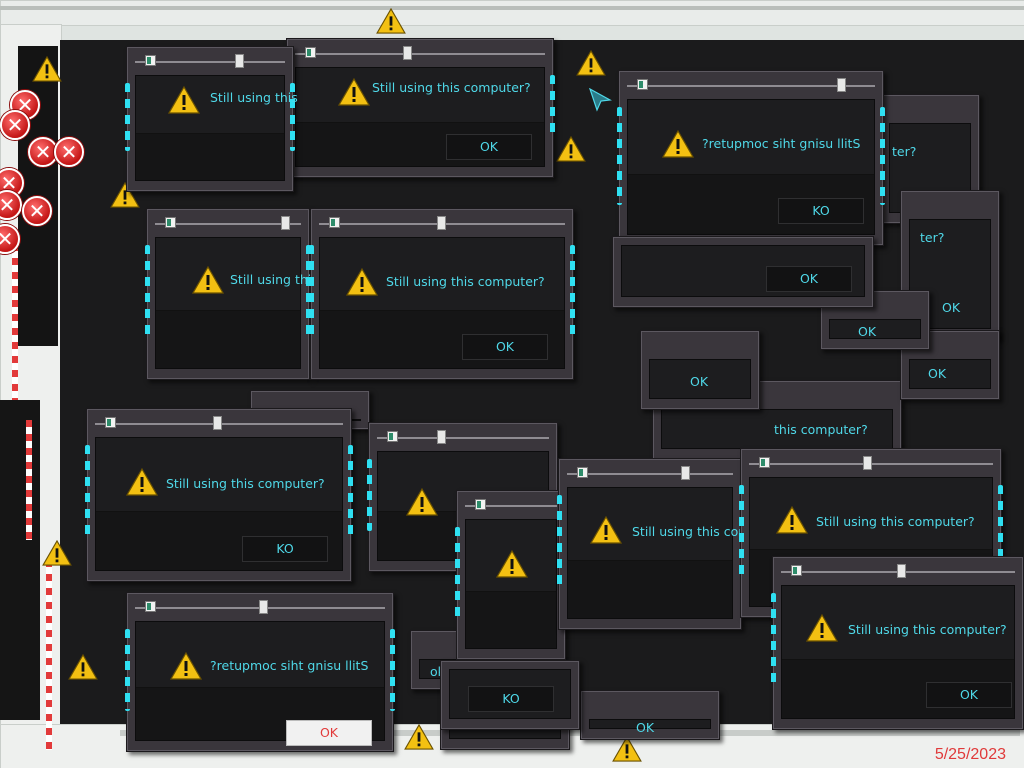 The width and height of the screenshot is (1024, 768). I want to click on warning-dialog: KO, so click(510, 695).